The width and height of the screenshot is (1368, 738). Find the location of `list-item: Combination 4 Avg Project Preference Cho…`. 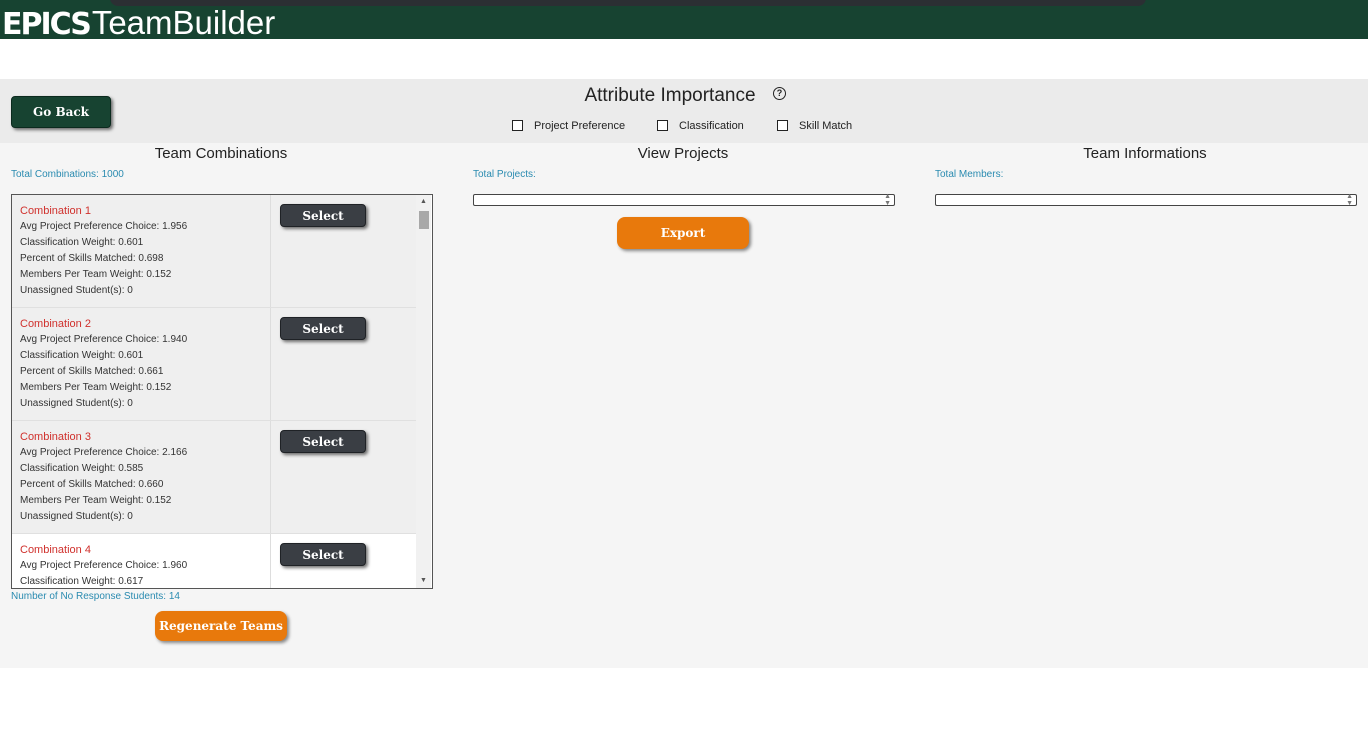

list-item: Combination 4 Avg Project Preference Cho… is located at coordinates (214, 561).